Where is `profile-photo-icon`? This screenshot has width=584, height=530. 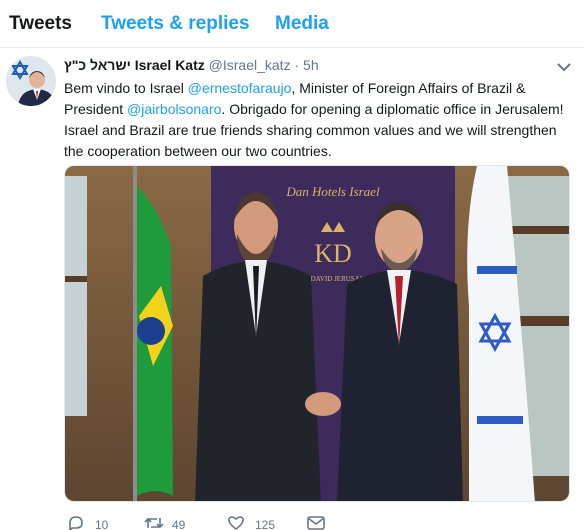
profile-photo-icon is located at coordinates (31, 81).